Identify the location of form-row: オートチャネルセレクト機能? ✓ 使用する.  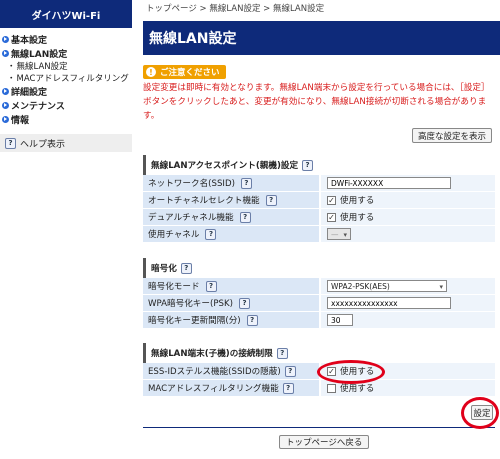
(319, 200).